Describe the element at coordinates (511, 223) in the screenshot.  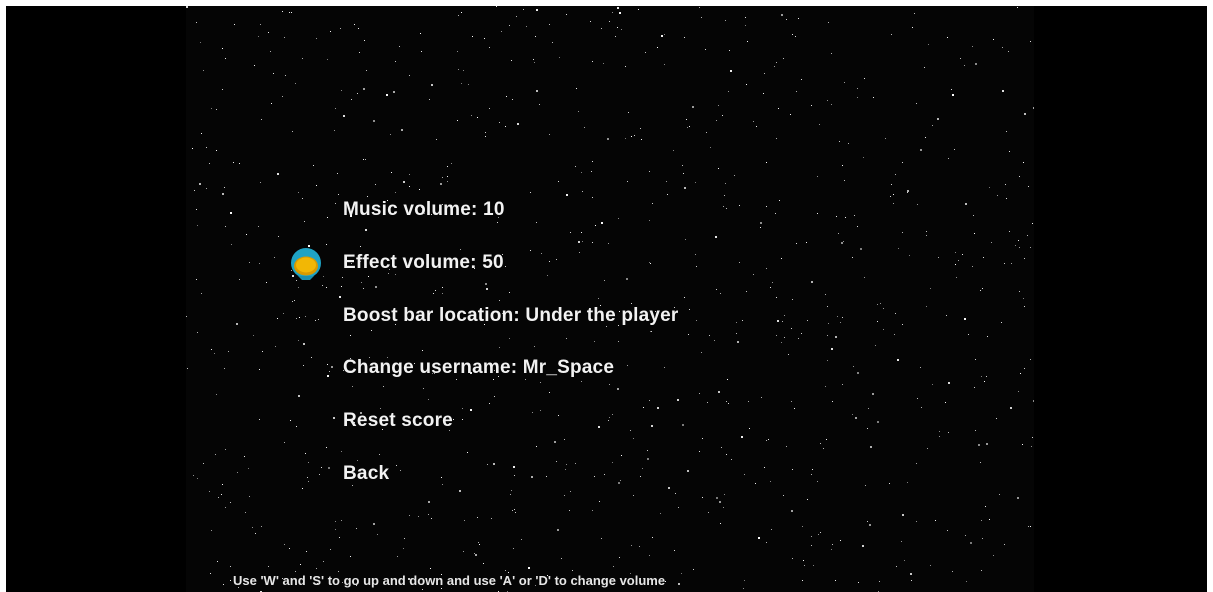
I see `menu-item-music-volume: Music volume: 10` at that location.